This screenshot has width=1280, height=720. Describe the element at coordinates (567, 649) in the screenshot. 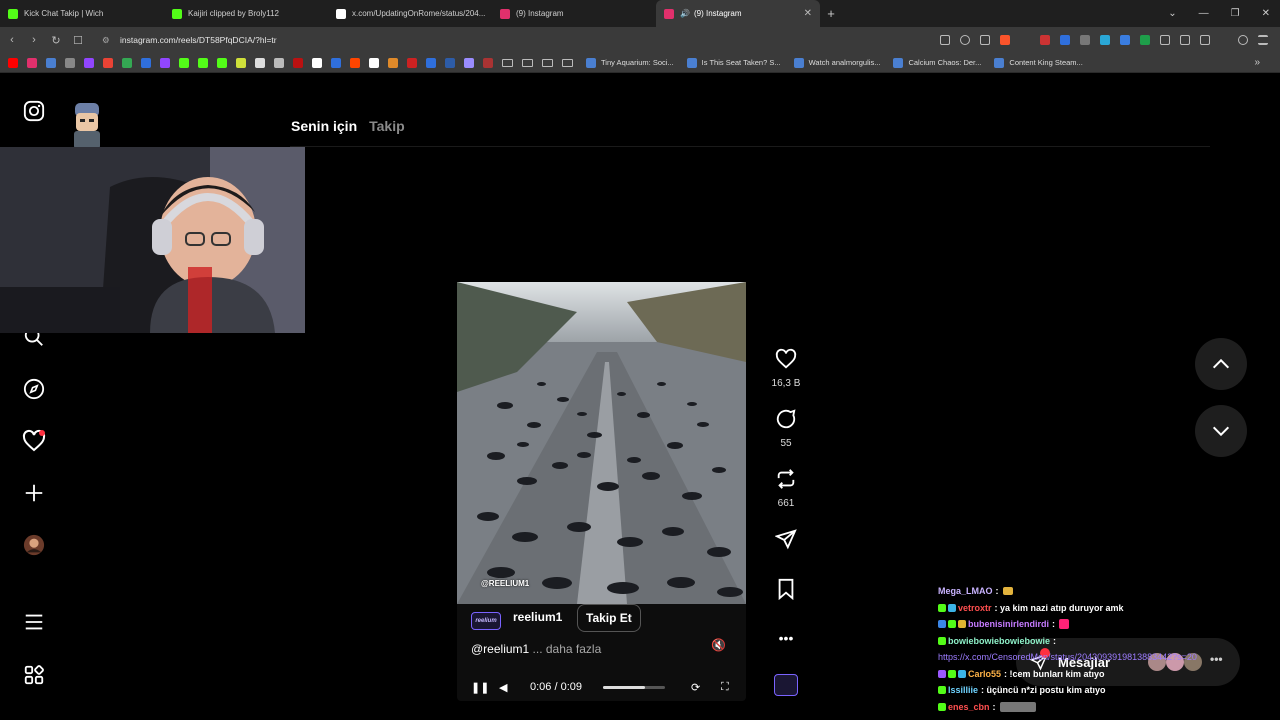

I see `caption-more-link: ... daha fazla` at that location.